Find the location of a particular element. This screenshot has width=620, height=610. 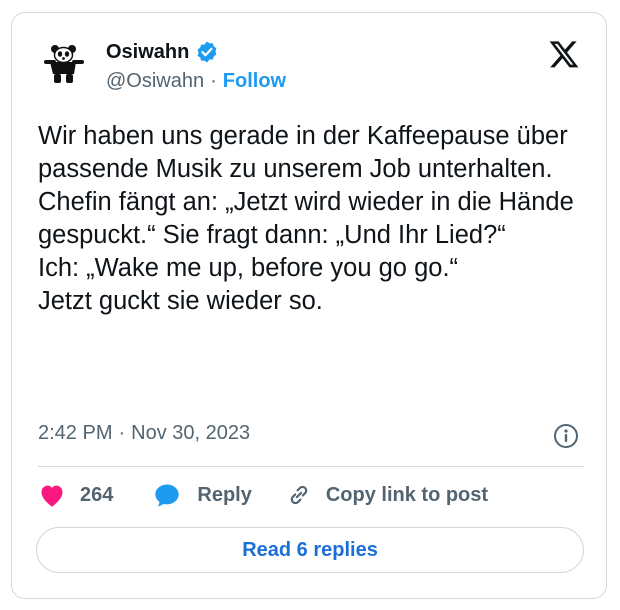

read-replies-button: Read 6 replies is located at coordinates (310, 550).